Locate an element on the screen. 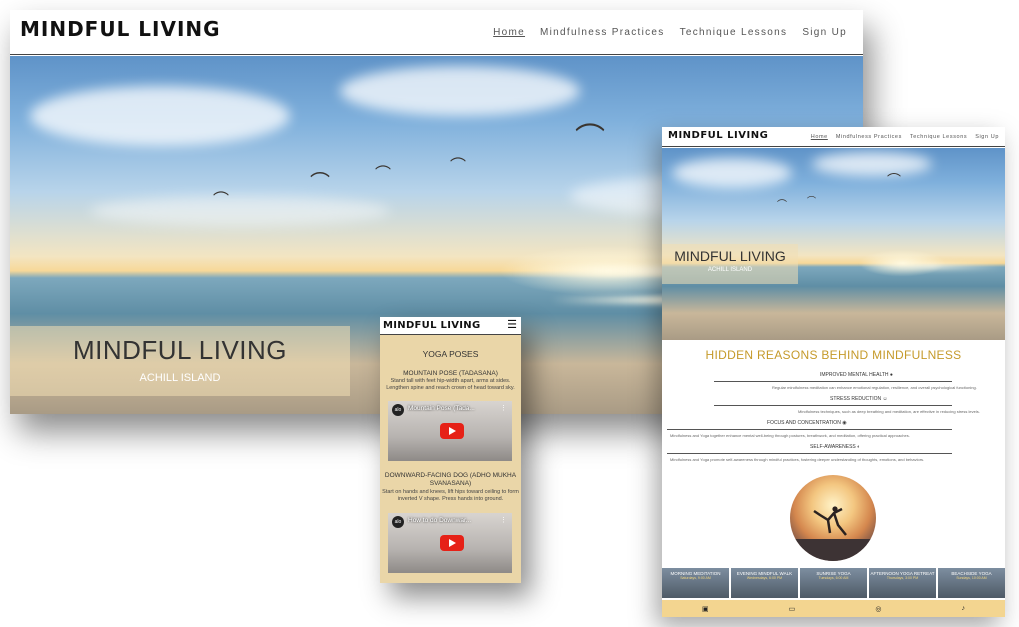 The image size is (1019, 627). section-title: YOGA POSES is located at coordinates (450, 354).